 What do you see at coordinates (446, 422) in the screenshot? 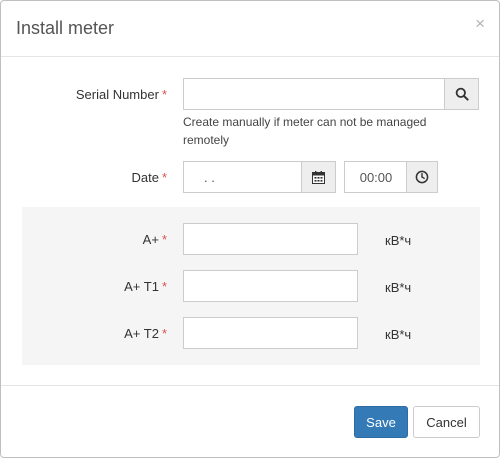
I see `cancel-button: Cancel` at bounding box center [446, 422].